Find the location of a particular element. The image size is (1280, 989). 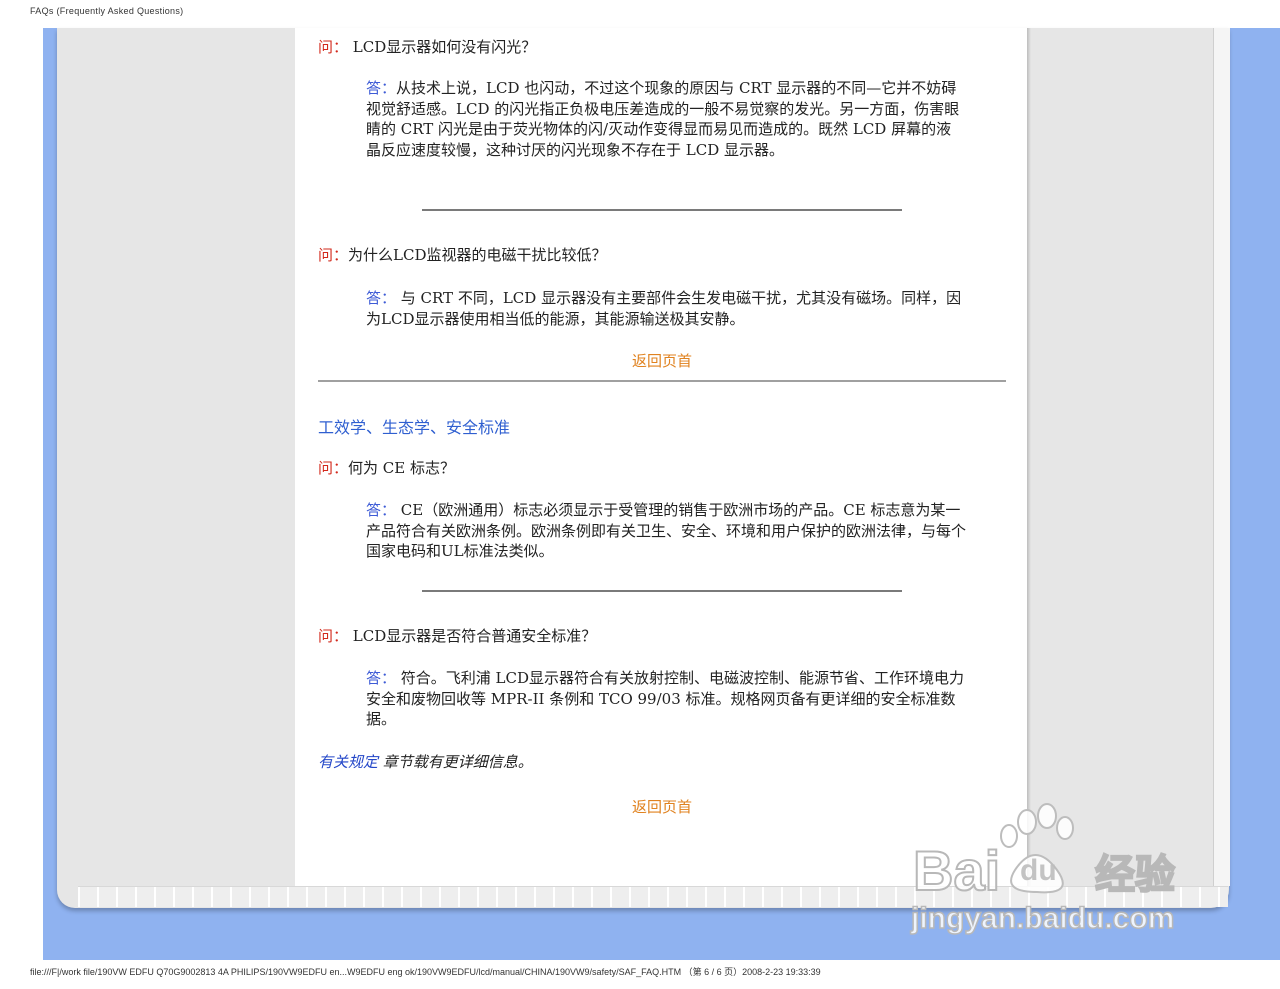

note-text: 章节载有更详细信息。 is located at coordinates (455, 762).